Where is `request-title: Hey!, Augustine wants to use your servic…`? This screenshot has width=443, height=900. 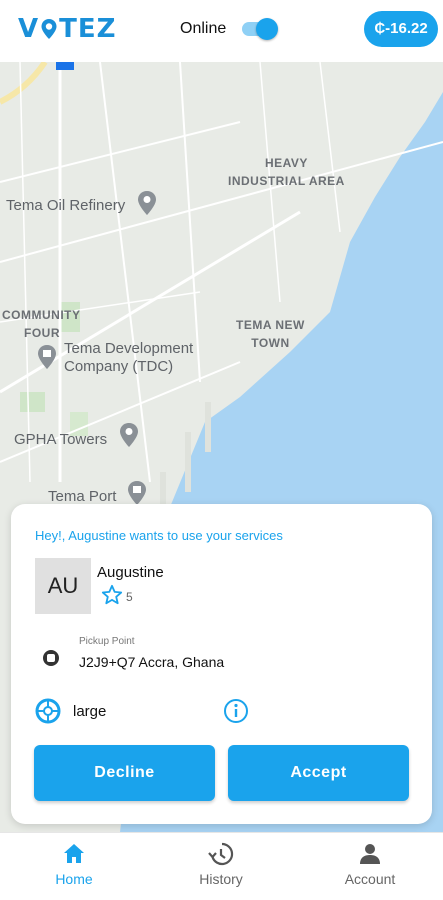 request-title: Hey!, Augustine wants to use your servic… is located at coordinates (159, 535).